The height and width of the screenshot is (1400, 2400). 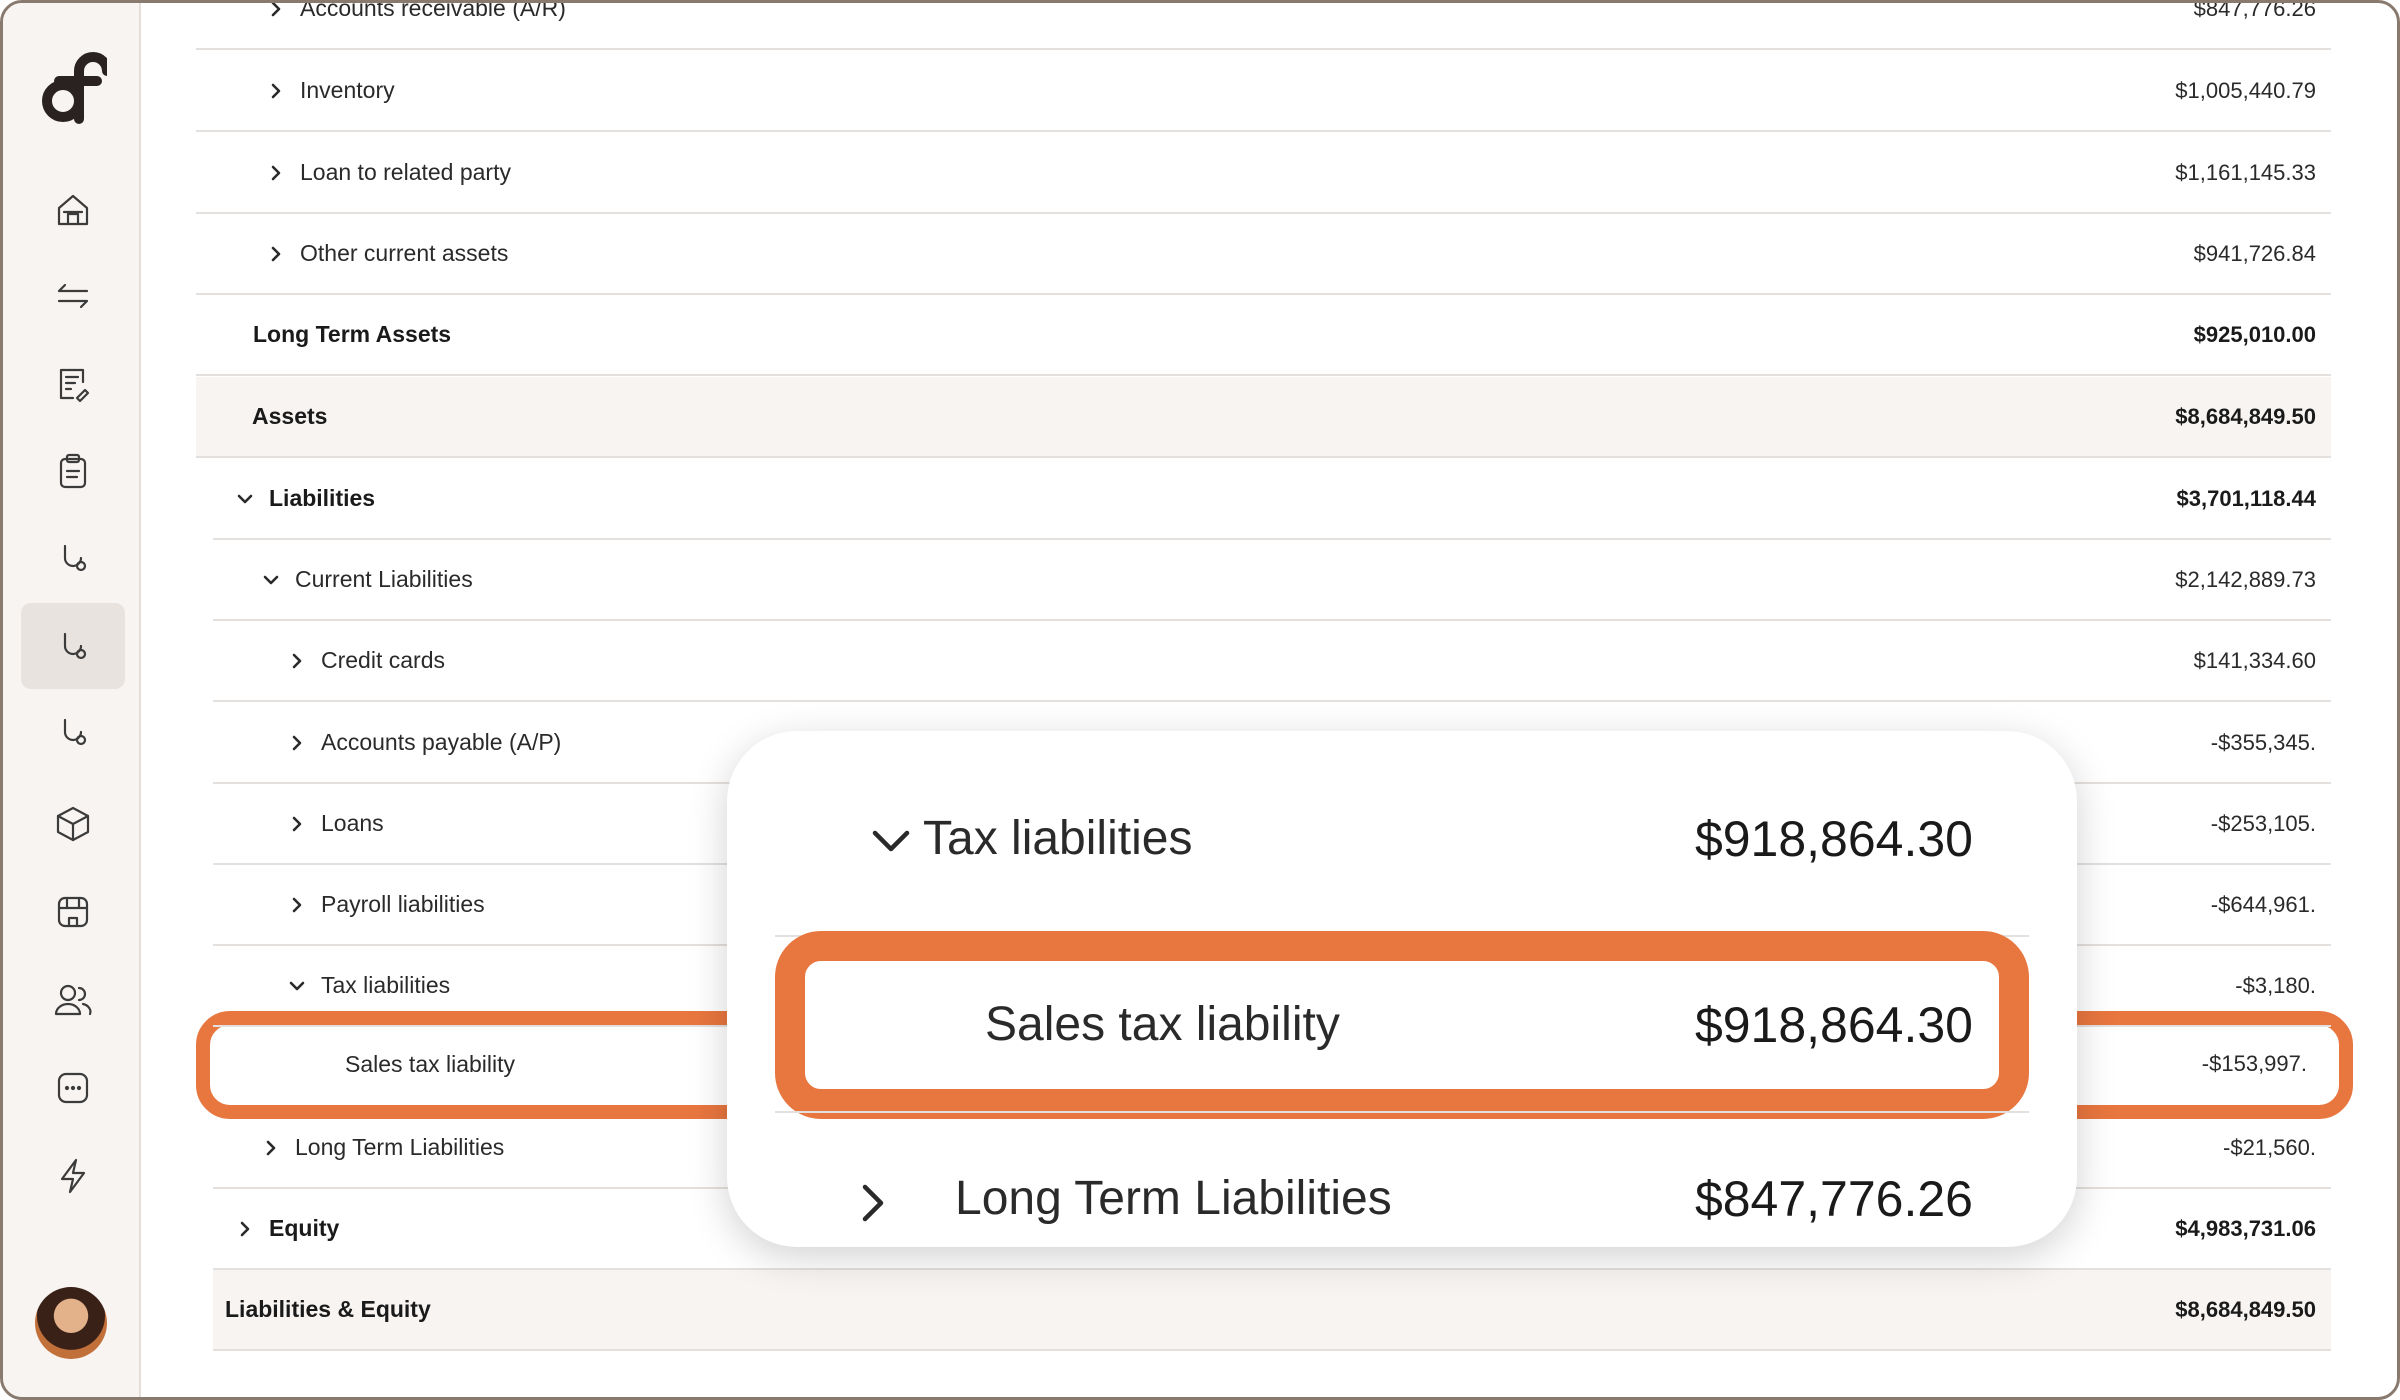 What do you see at coordinates (433, 10) in the screenshot?
I see `row-label: Accounts receivable (A/R)` at bounding box center [433, 10].